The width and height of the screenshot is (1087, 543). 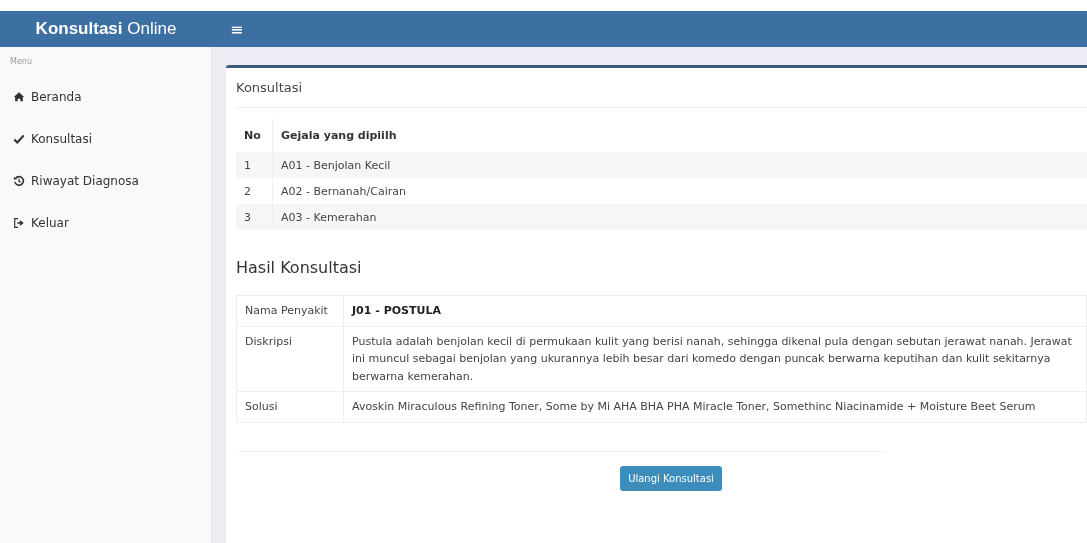 What do you see at coordinates (85, 181) in the screenshot?
I see `sidebar-link: Riwayat Diagnosa` at bounding box center [85, 181].